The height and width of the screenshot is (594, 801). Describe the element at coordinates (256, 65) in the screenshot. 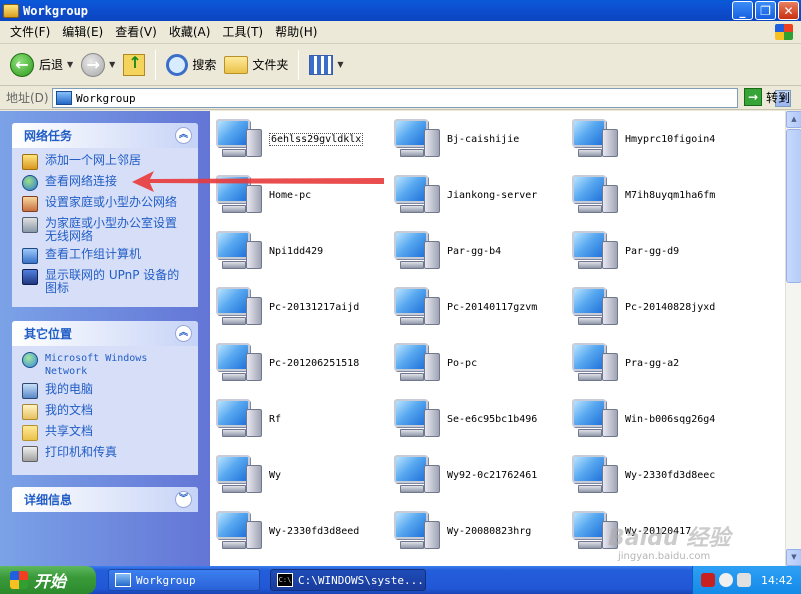

I see `folders-button: 文件夹` at that location.